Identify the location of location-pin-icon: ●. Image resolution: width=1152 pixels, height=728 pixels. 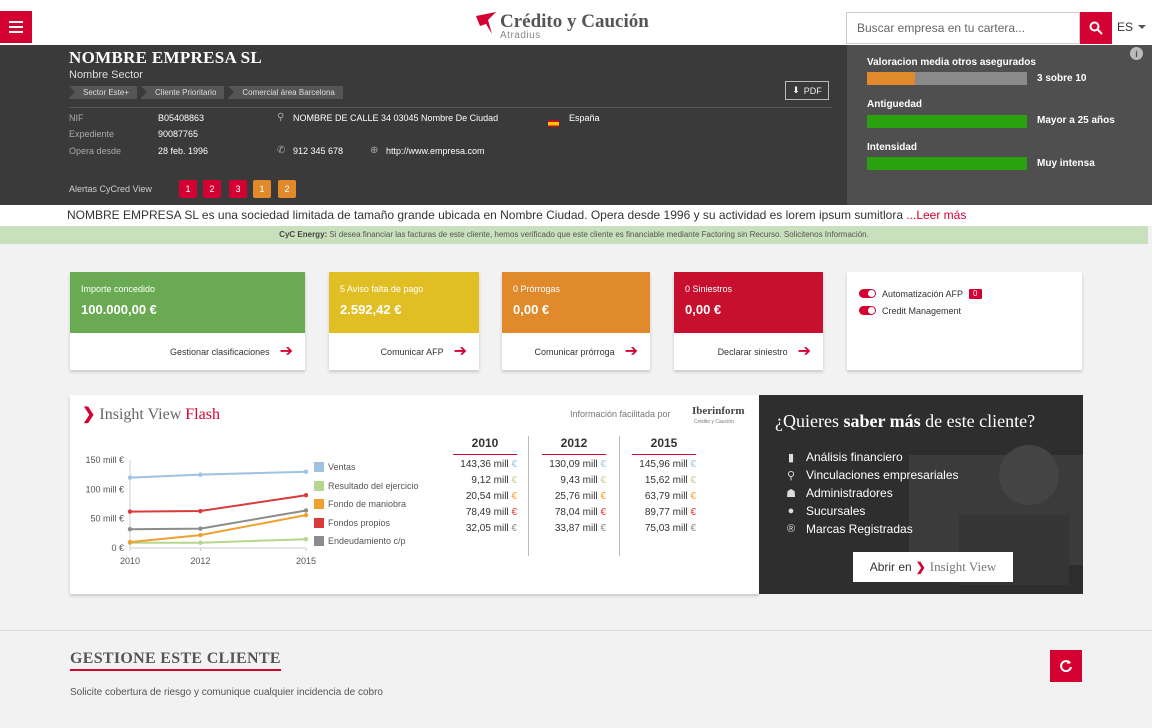
(791, 511).